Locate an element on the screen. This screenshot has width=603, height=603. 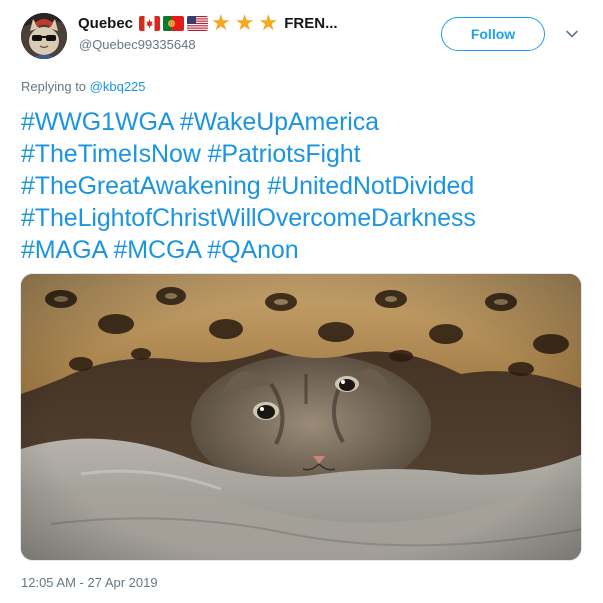
canada-flag-icon is located at coordinates (150, 23).